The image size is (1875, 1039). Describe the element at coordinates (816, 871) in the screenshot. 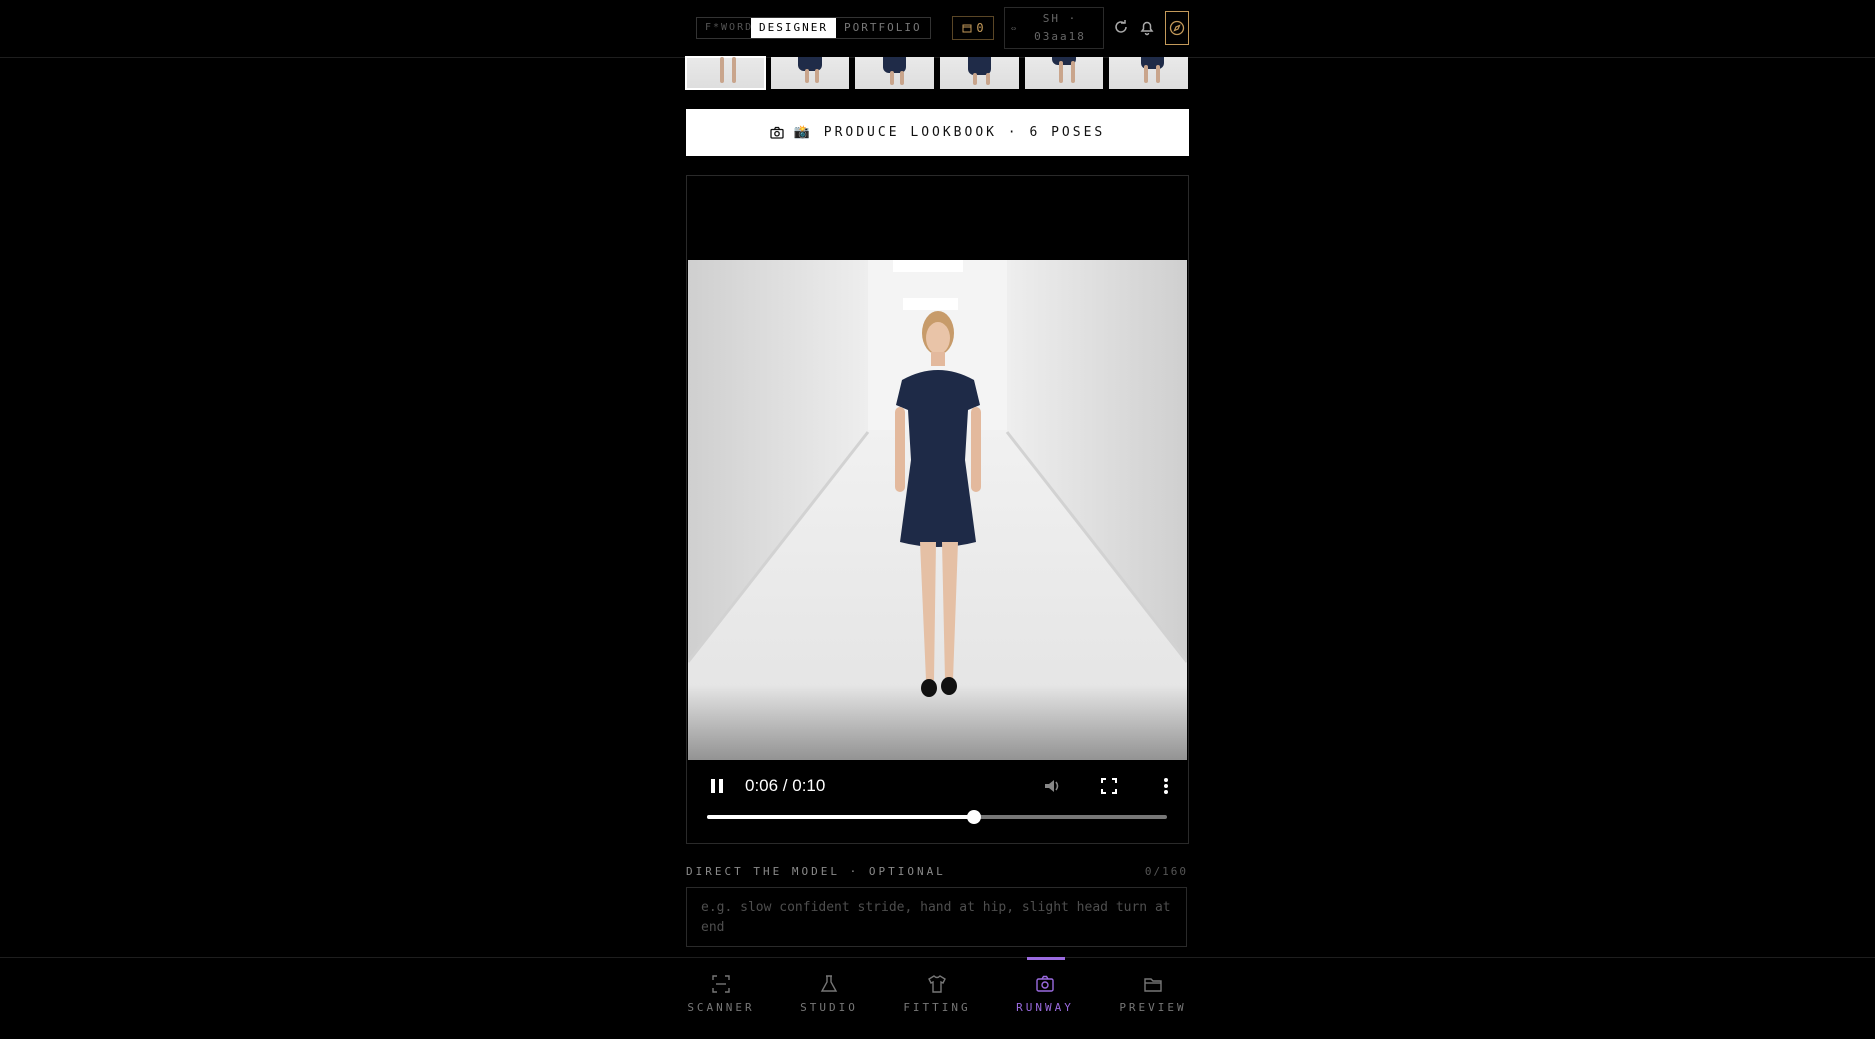

I see `direction-label: DIRECT THE MODEL · OPTIONAL` at that location.